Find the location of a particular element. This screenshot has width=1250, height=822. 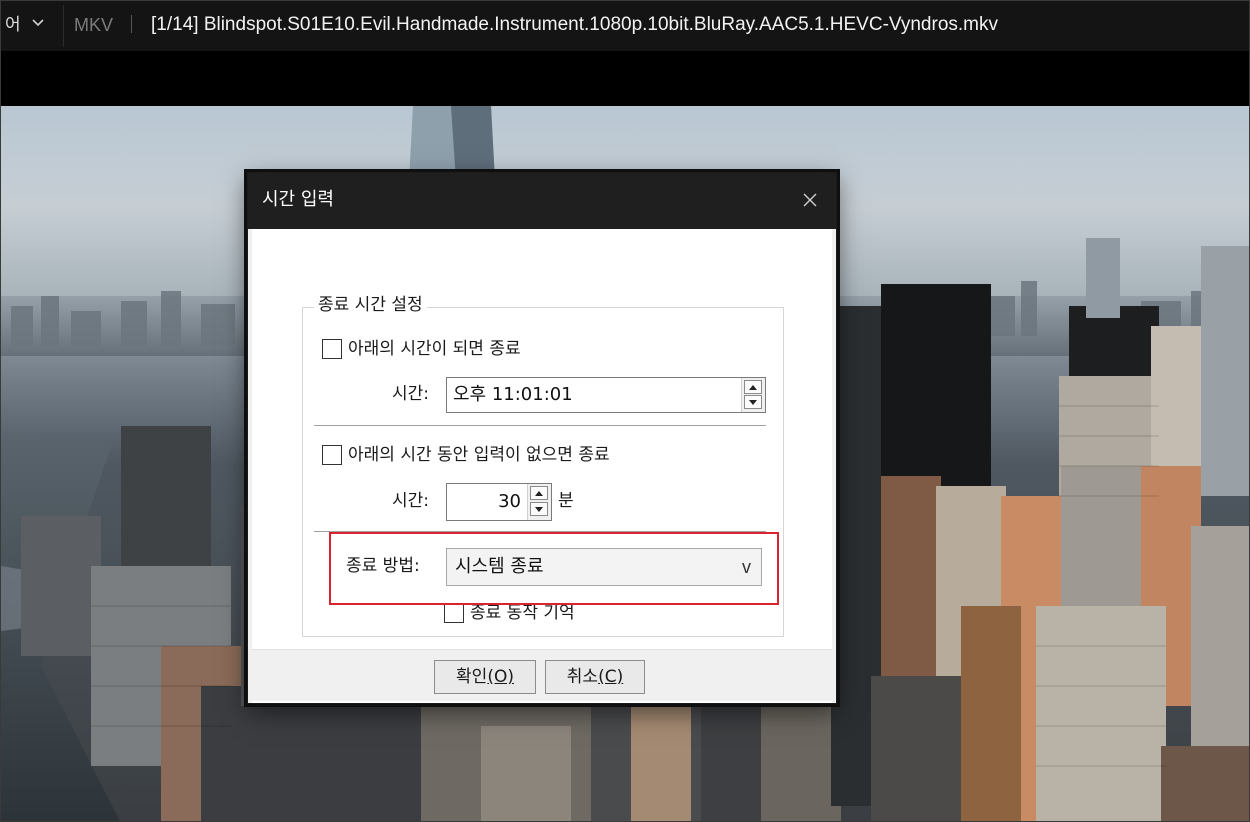

cancel-button: 취소(C) is located at coordinates (595, 677).